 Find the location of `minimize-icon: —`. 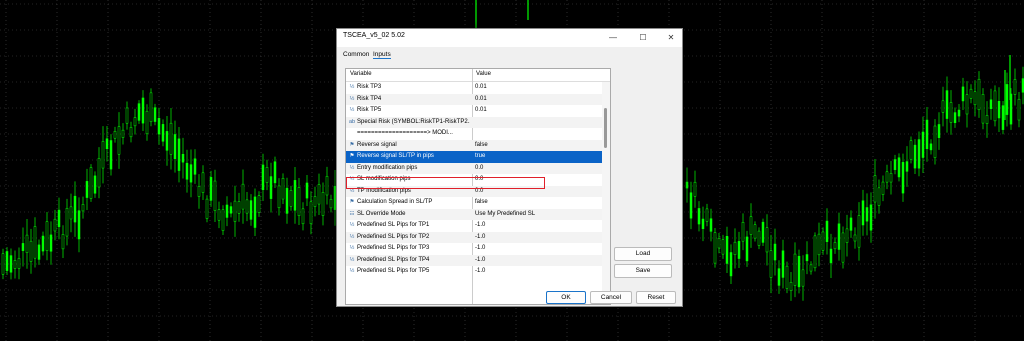

minimize-icon: — is located at coordinates (613, 38).